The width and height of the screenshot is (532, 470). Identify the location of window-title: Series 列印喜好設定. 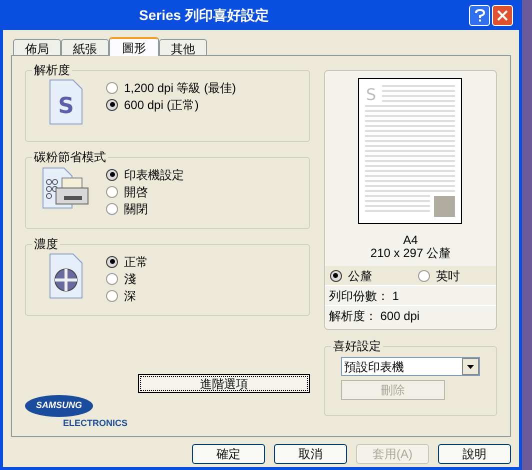
(203, 15).